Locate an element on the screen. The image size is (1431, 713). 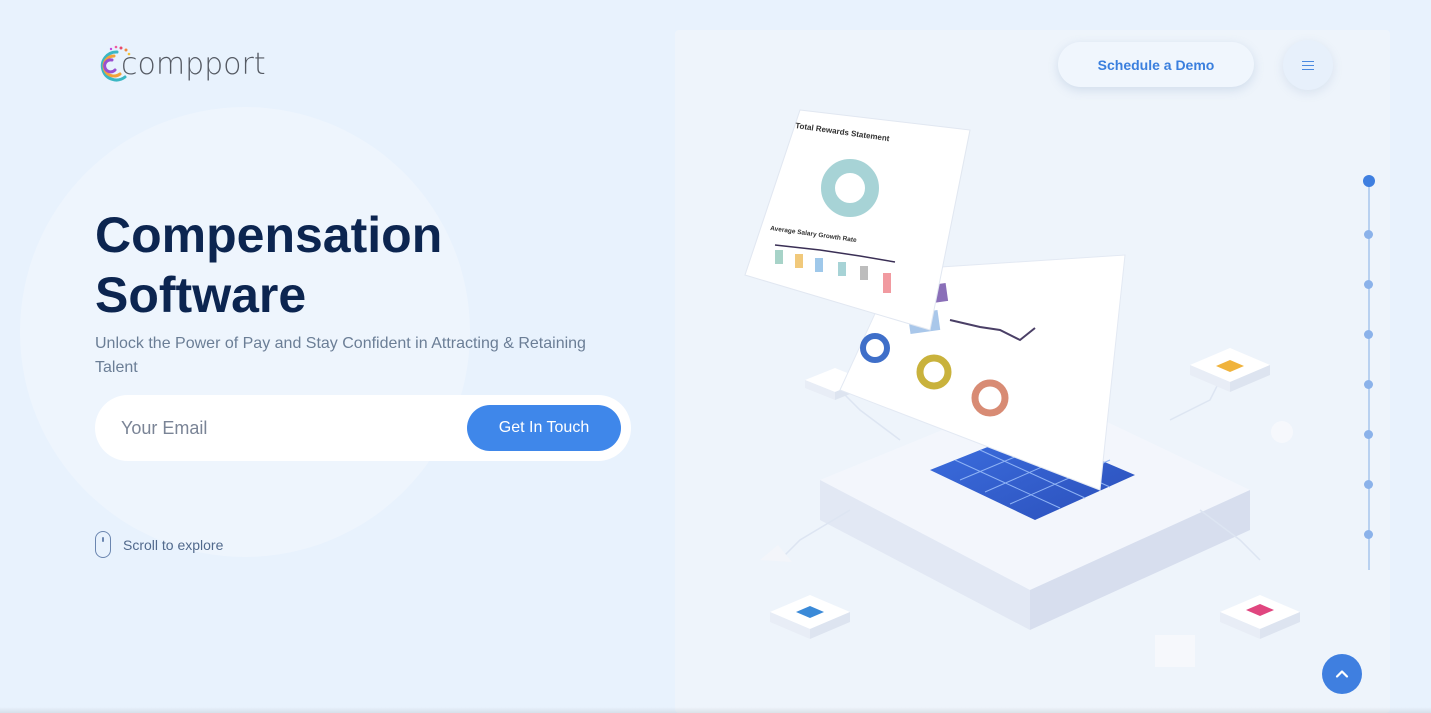
chevron-up-icon is located at coordinates (1342, 674).